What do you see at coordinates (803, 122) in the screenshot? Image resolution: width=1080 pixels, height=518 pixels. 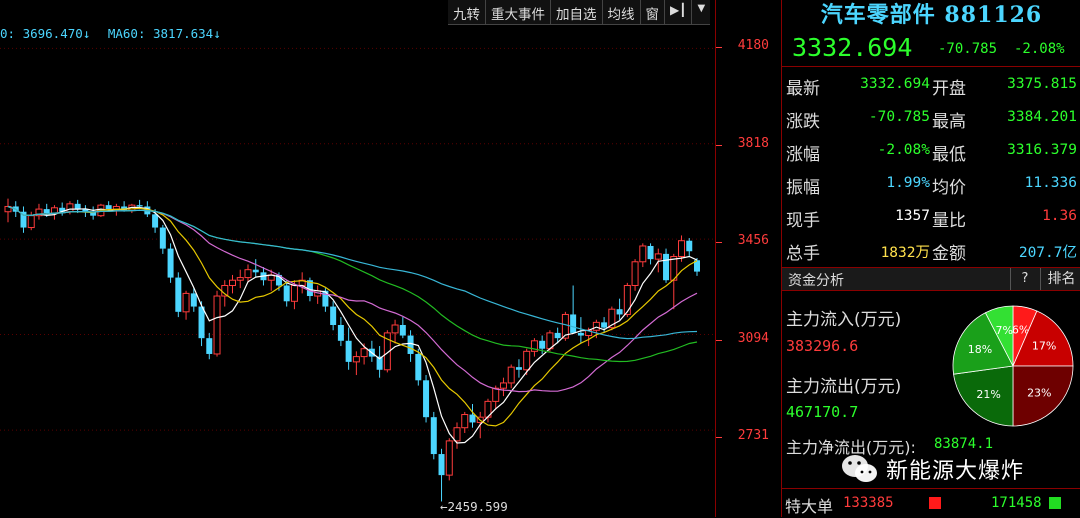 I see `quote-label: 涨跌` at bounding box center [803, 122].